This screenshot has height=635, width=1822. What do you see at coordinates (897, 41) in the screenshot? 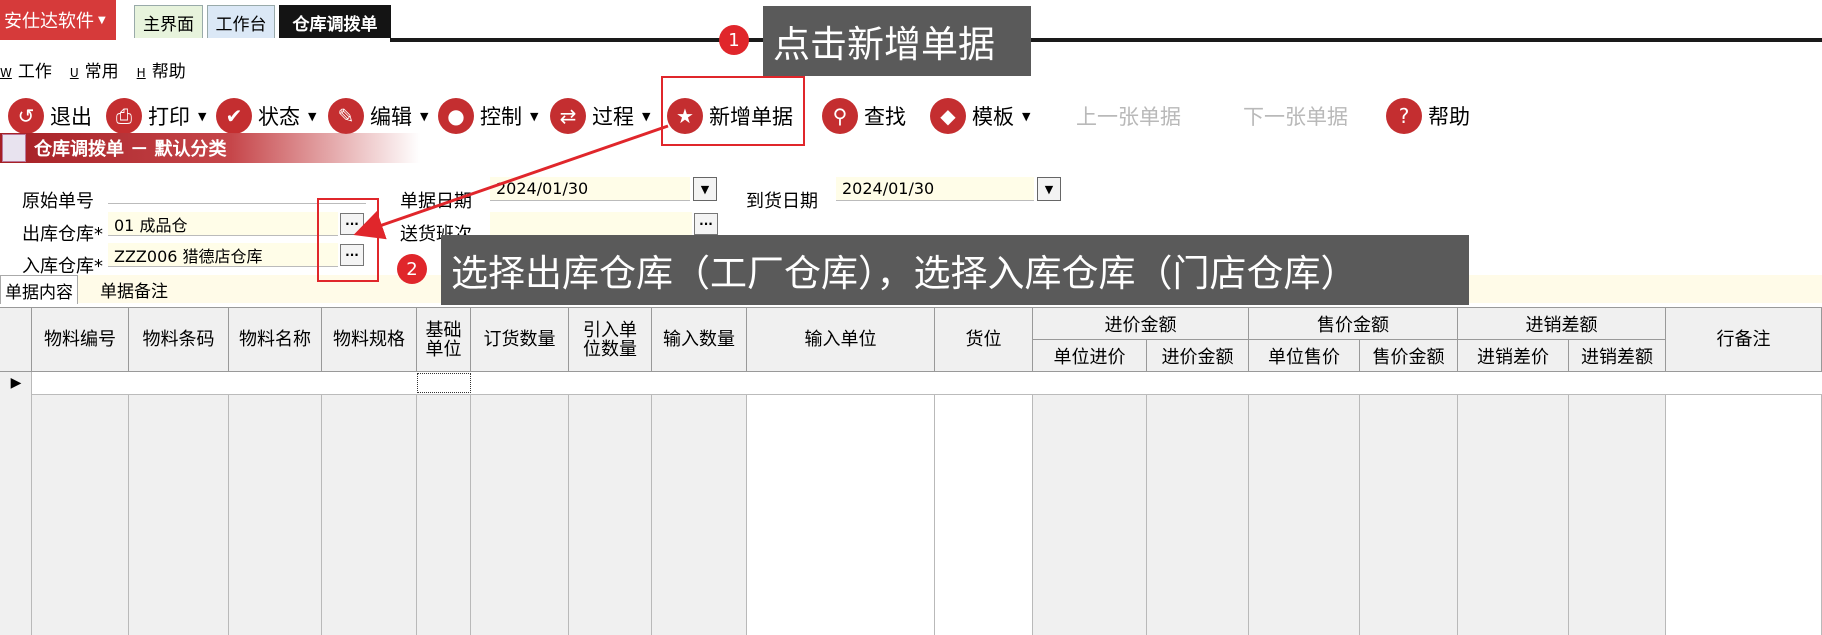
I see `step-1-callout: 点击新增单据` at bounding box center [897, 41].